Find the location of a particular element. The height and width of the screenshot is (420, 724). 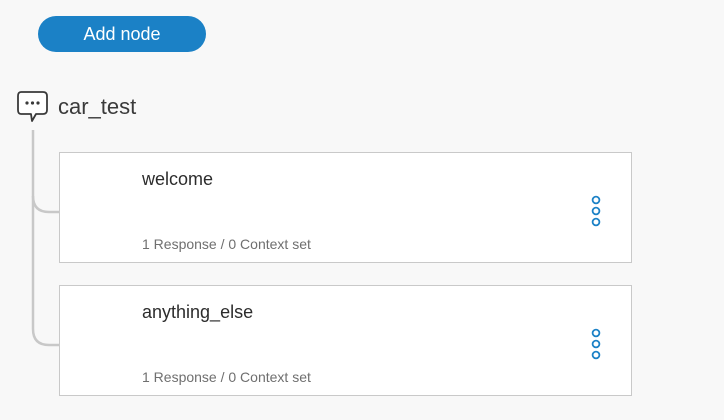

skill-header: car_test is located at coordinates (76, 107).